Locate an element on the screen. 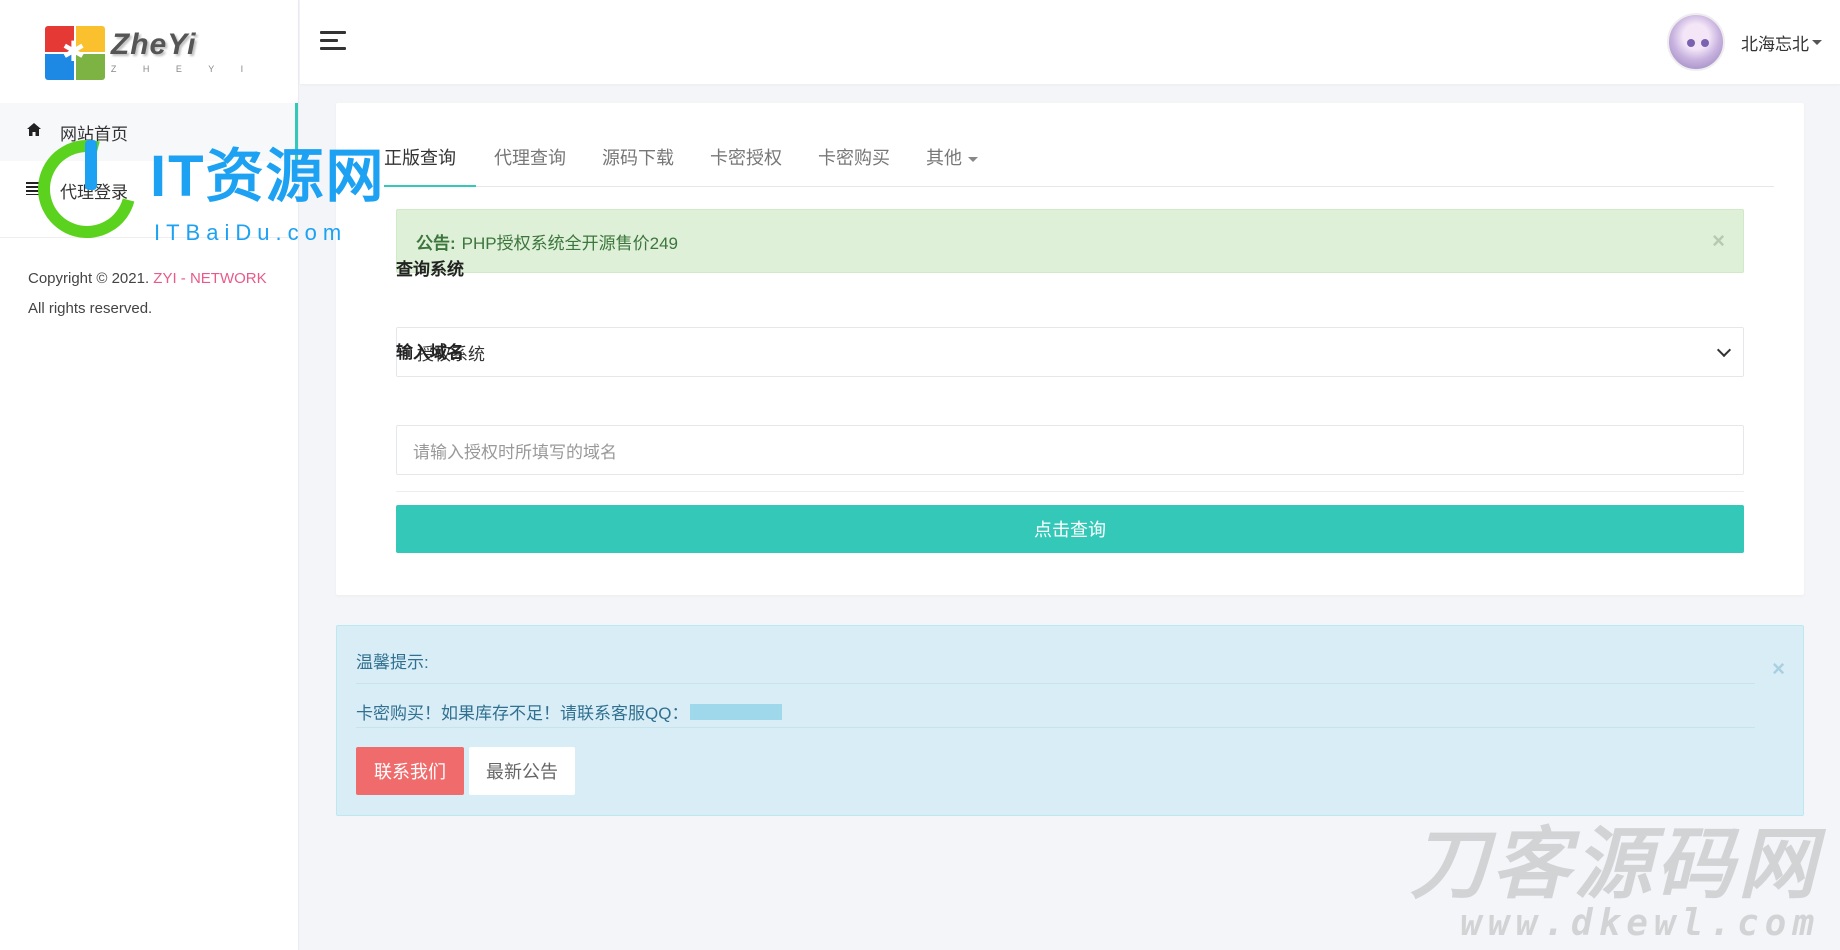 The height and width of the screenshot is (950, 1840). copyright-suffix: All rights reserved. is located at coordinates (90, 308).